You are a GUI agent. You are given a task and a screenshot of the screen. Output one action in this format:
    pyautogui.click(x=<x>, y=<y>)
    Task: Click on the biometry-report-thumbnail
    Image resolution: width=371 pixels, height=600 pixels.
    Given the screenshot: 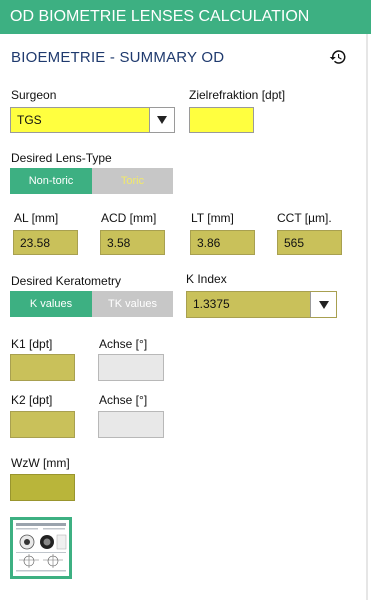 What is the action you would take?
    pyautogui.click(x=41, y=548)
    